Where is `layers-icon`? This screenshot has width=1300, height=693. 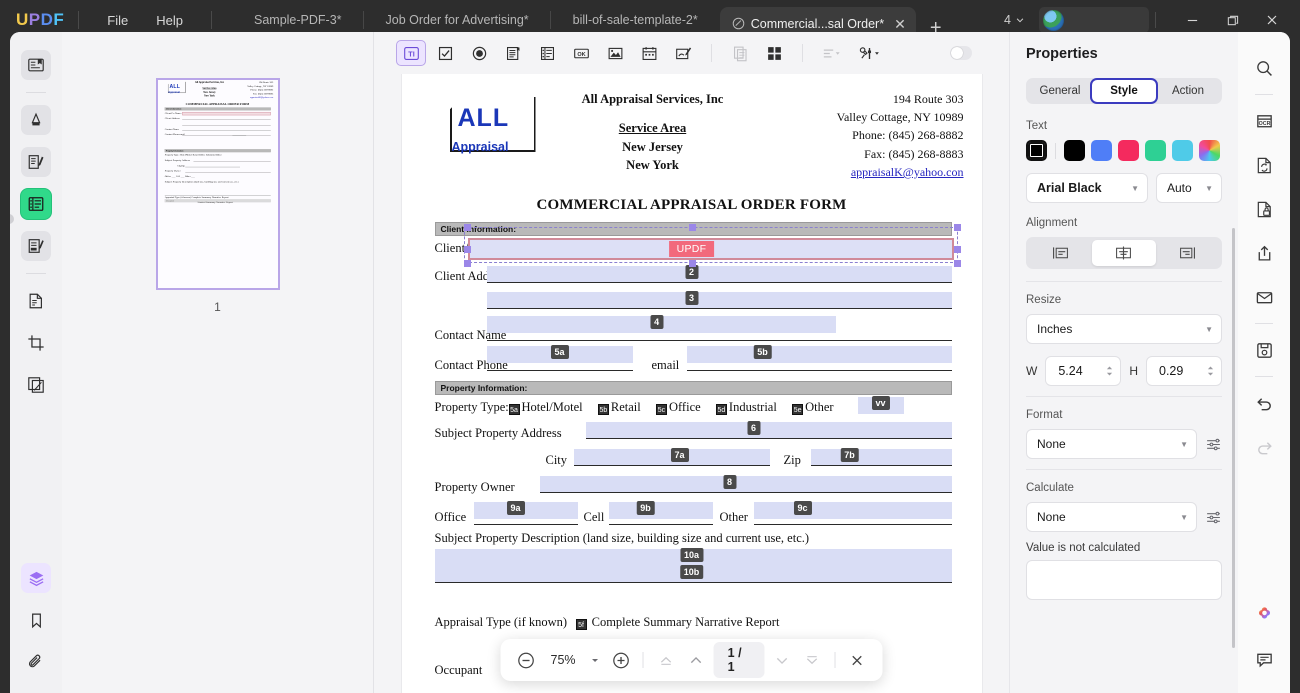
layers-icon is located at coordinates (36, 578).